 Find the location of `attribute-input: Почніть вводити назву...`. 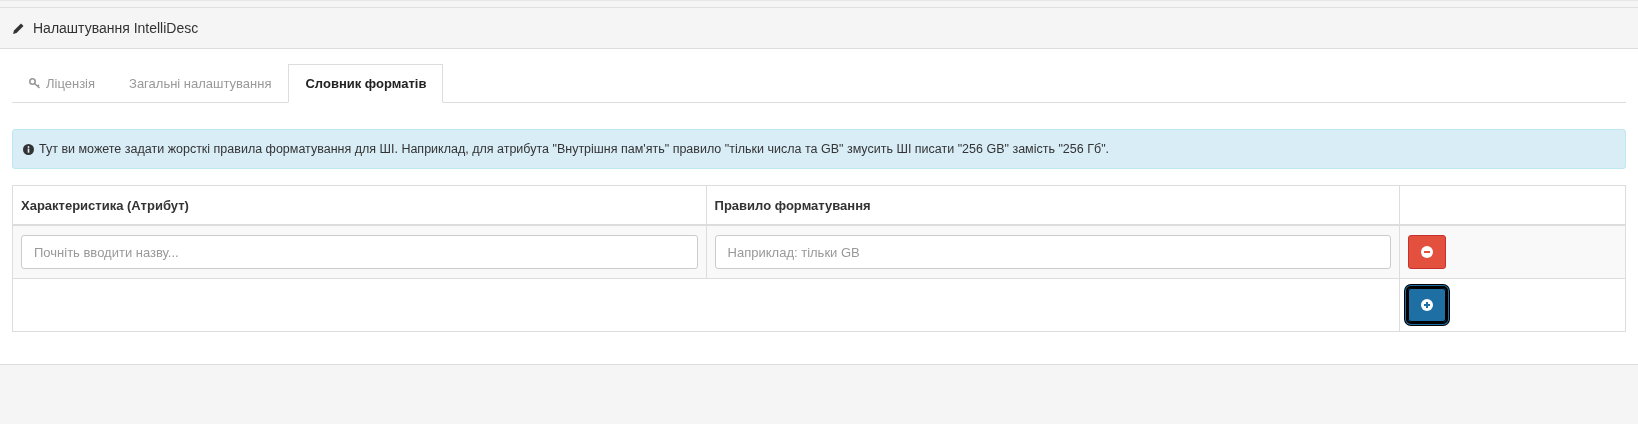

attribute-input: Почніть вводити назву... is located at coordinates (359, 252).